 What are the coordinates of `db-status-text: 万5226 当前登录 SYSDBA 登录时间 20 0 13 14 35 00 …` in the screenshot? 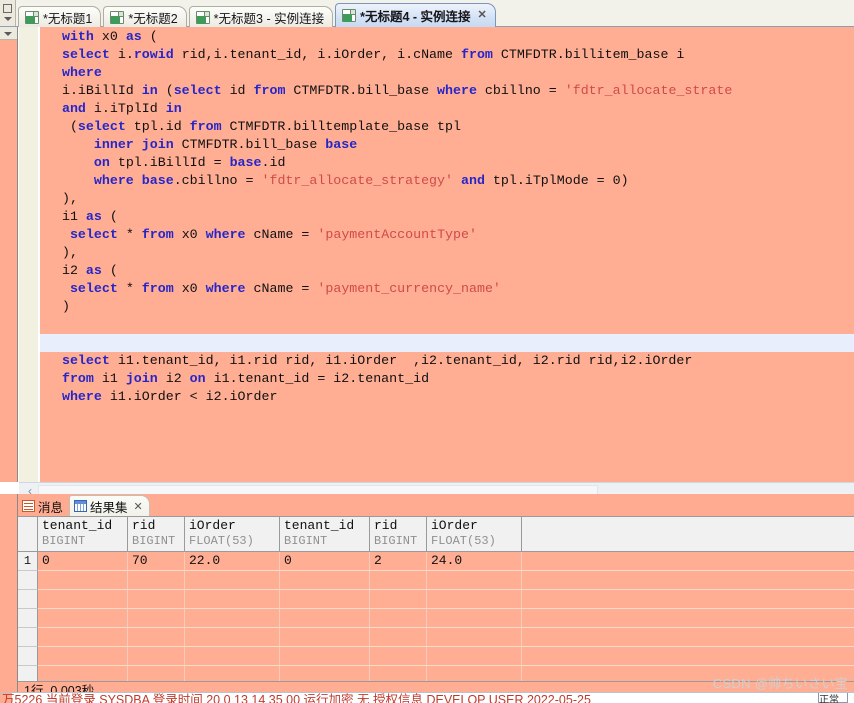 It's located at (296, 698).